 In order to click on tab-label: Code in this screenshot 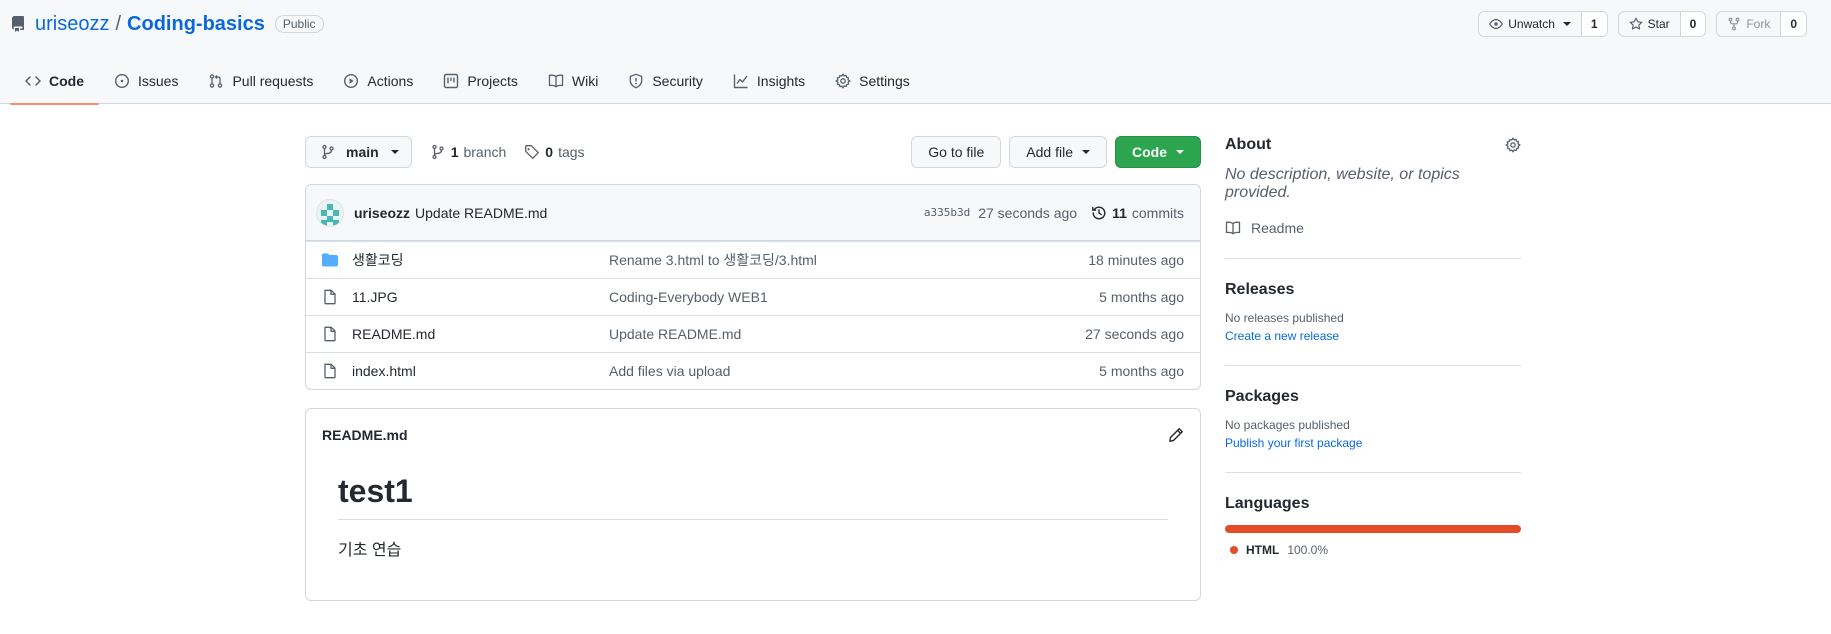, I will do `click(66, 81)`.